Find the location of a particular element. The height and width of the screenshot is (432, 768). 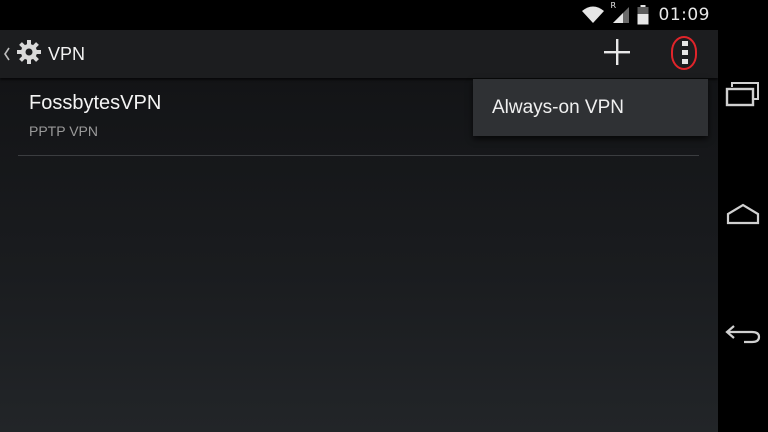

vpn-profile-type: PPTP VPN is located at coordinates (63, 131).